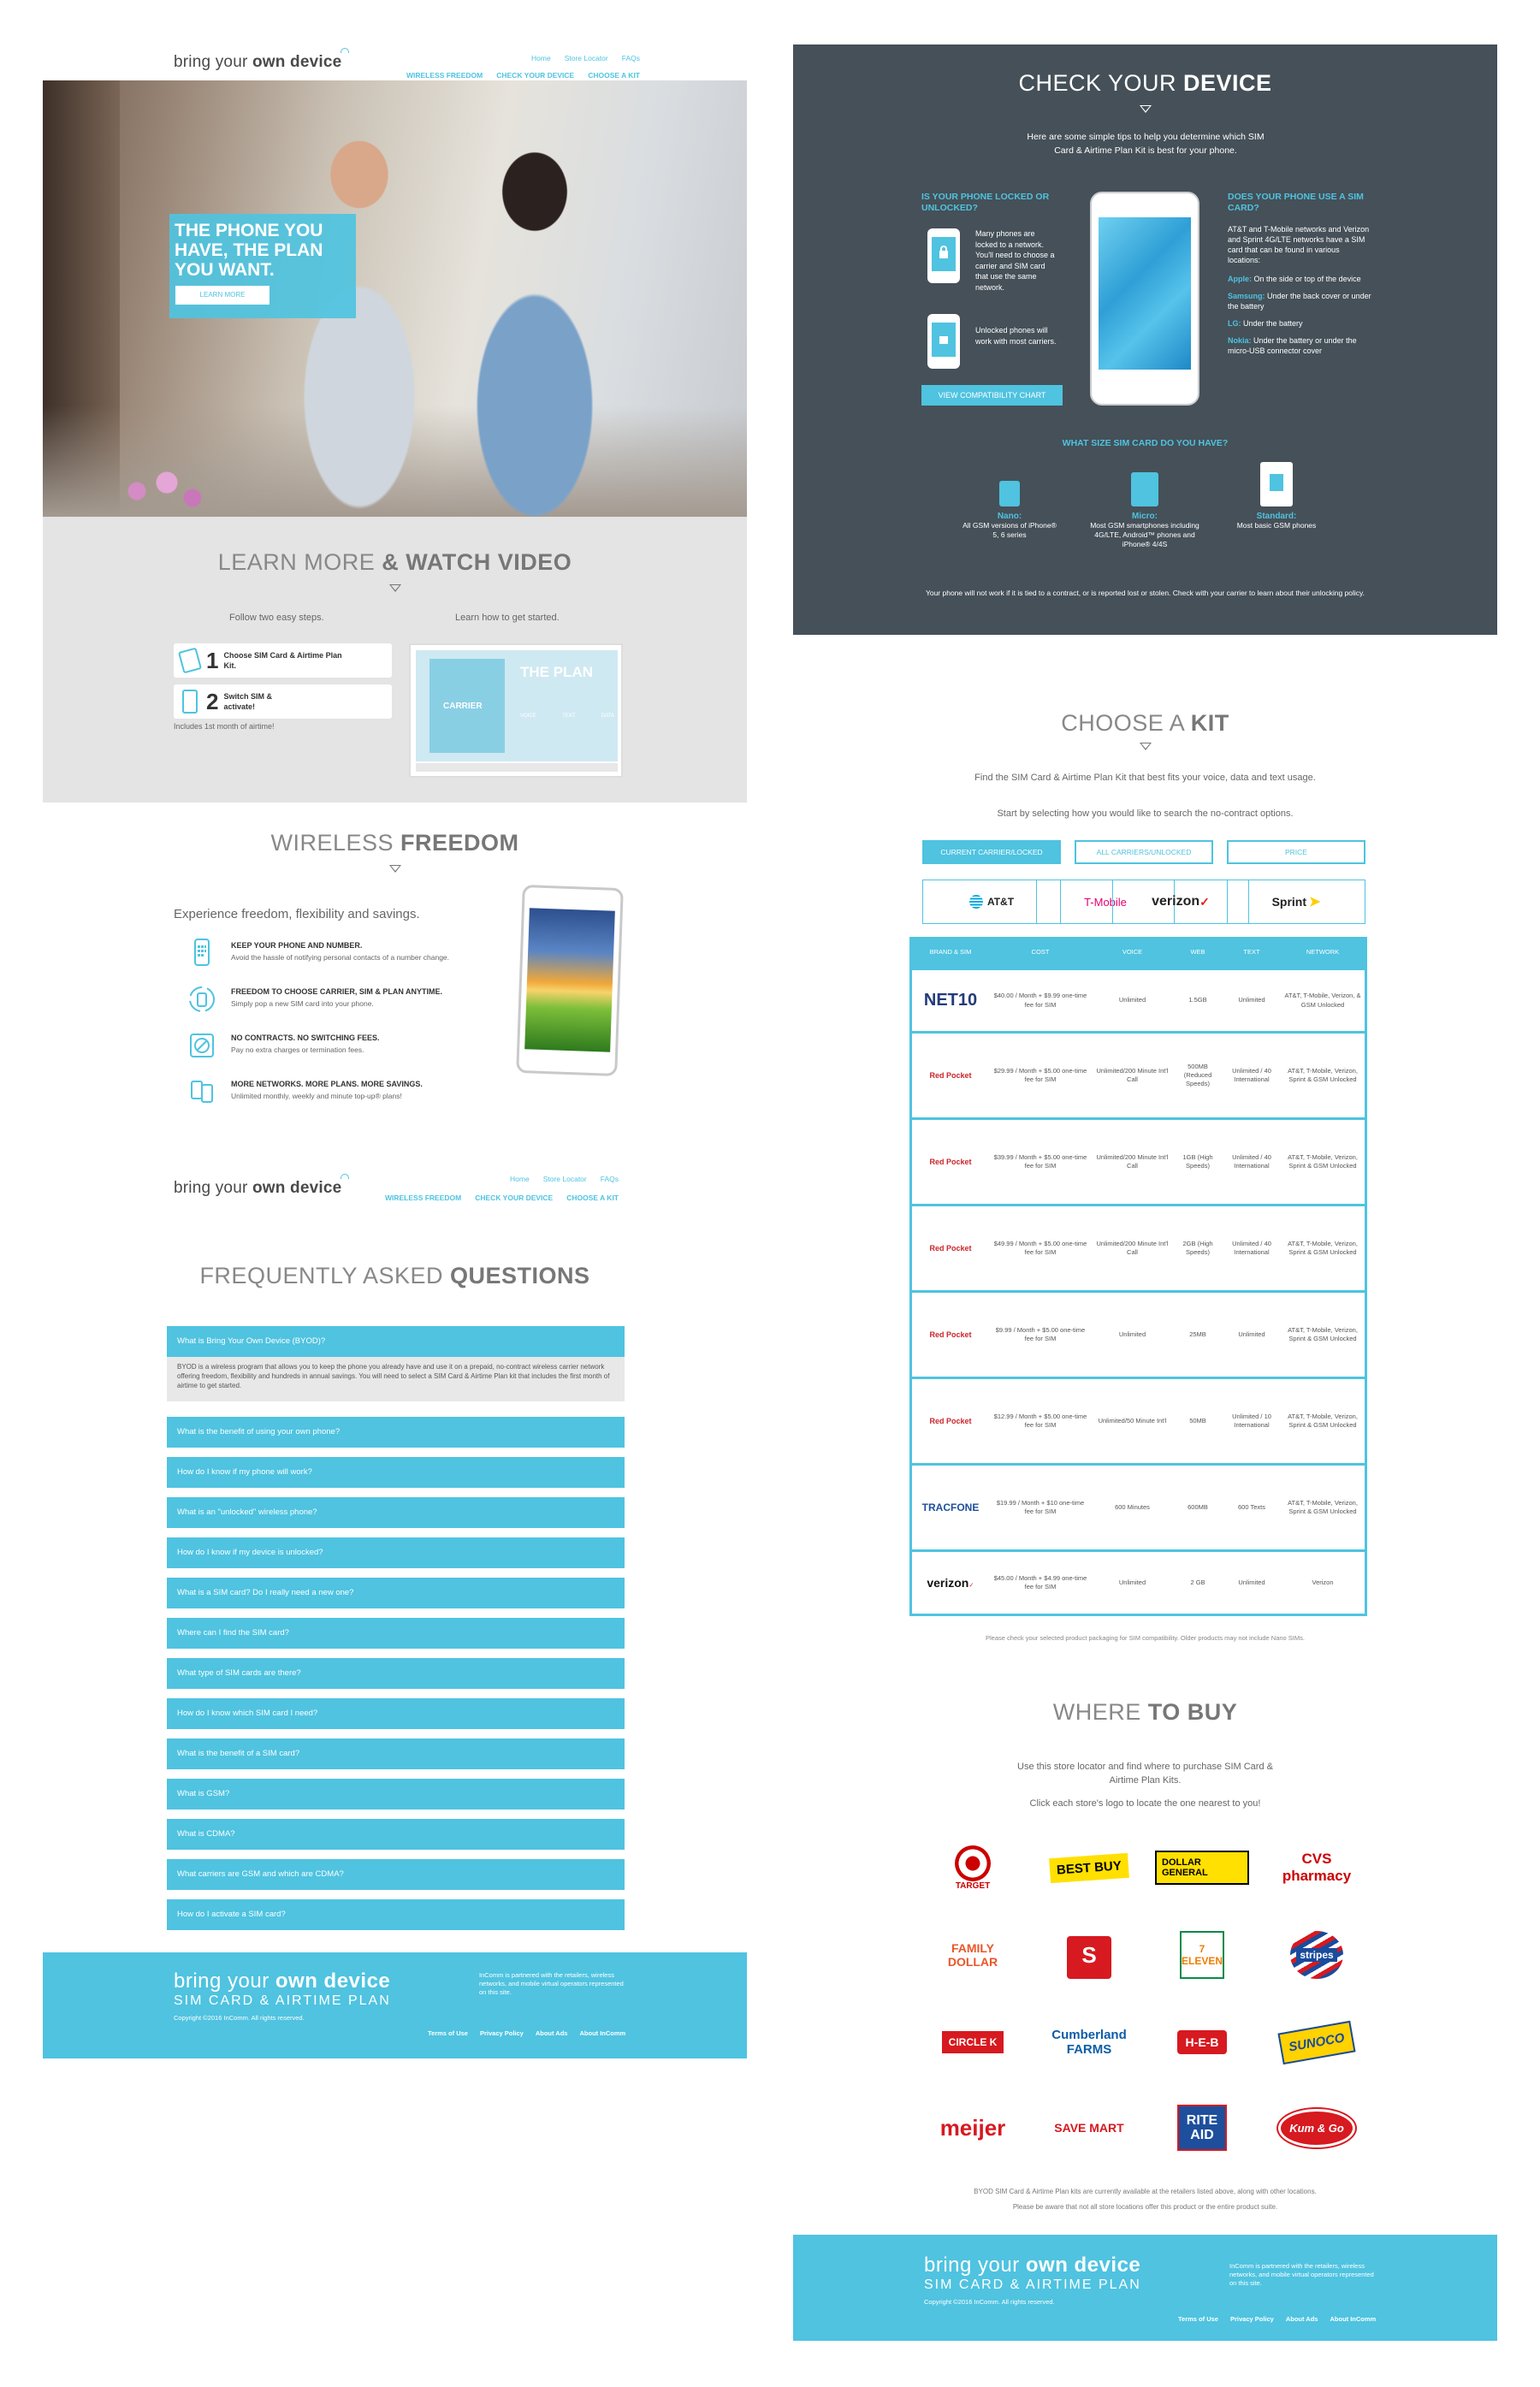  Describe the element at coordinates (1276, 484) in the screenshot. I see `standard-sim-icon` at that location.